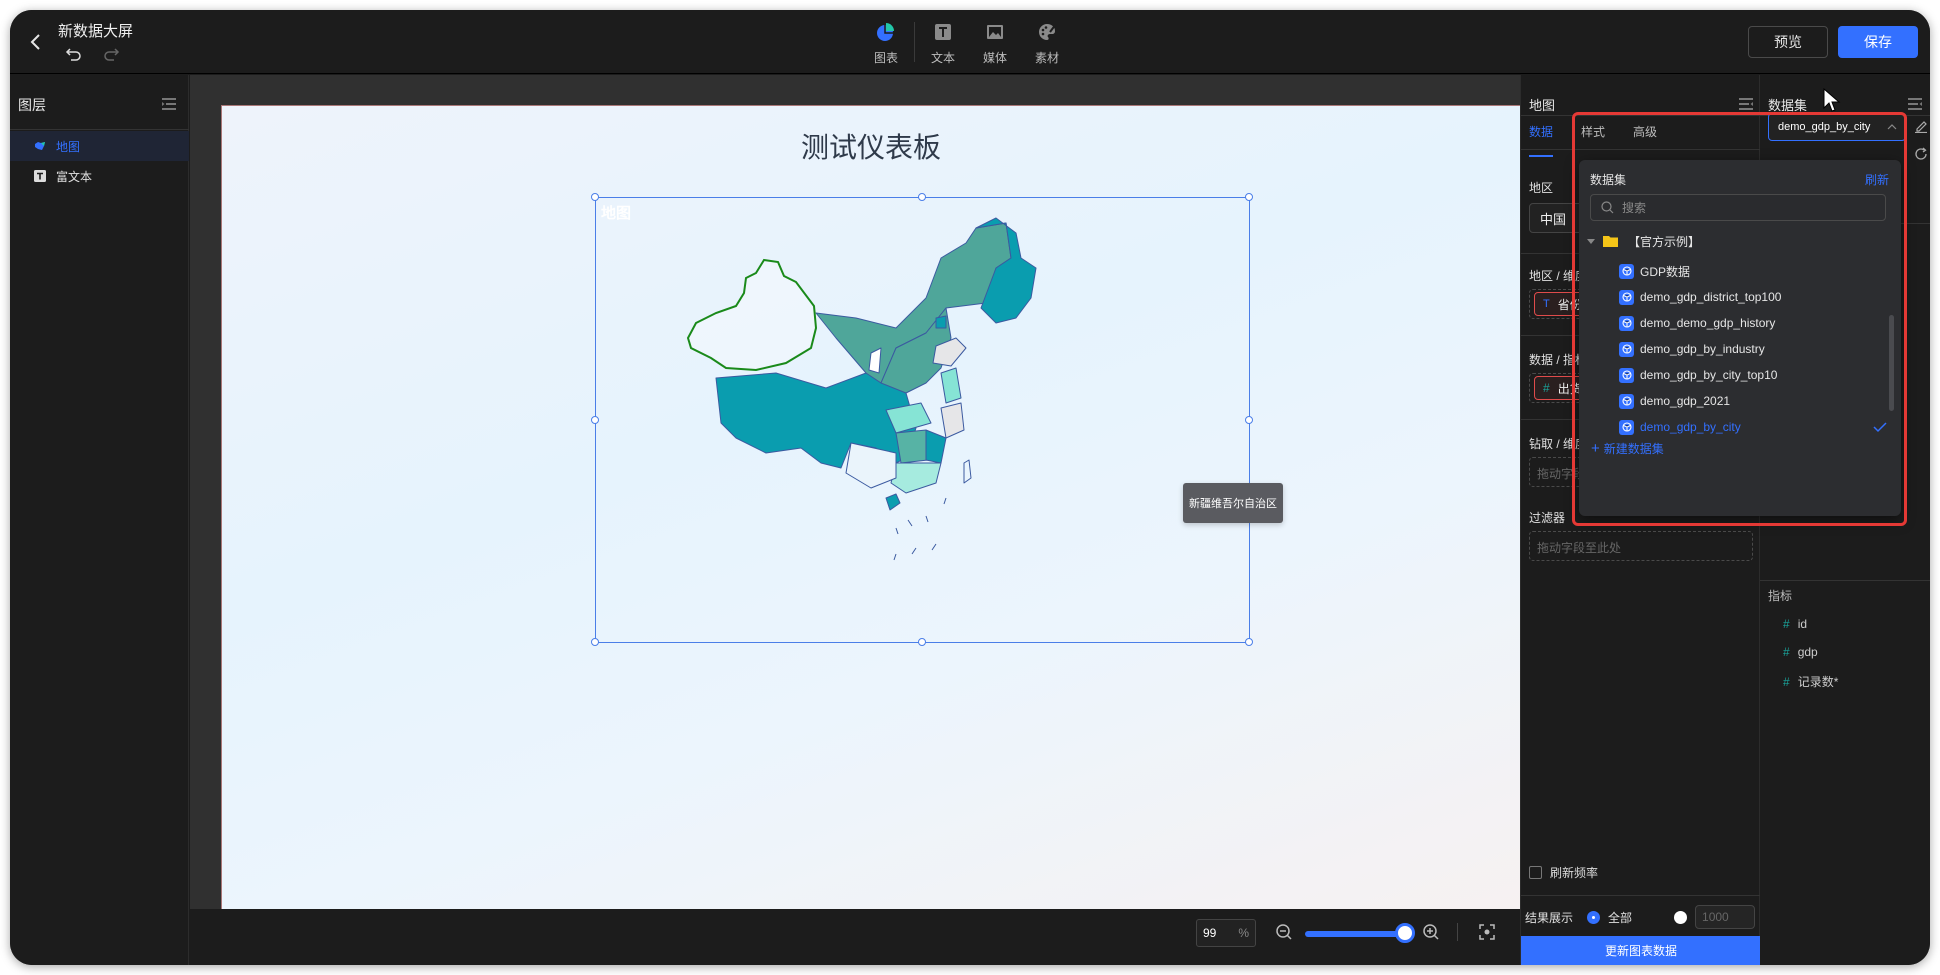  Describe the element at coordinates (1627, 448) in the screenshot. I see `new-dataset-button: + 新建数据集` at that location.